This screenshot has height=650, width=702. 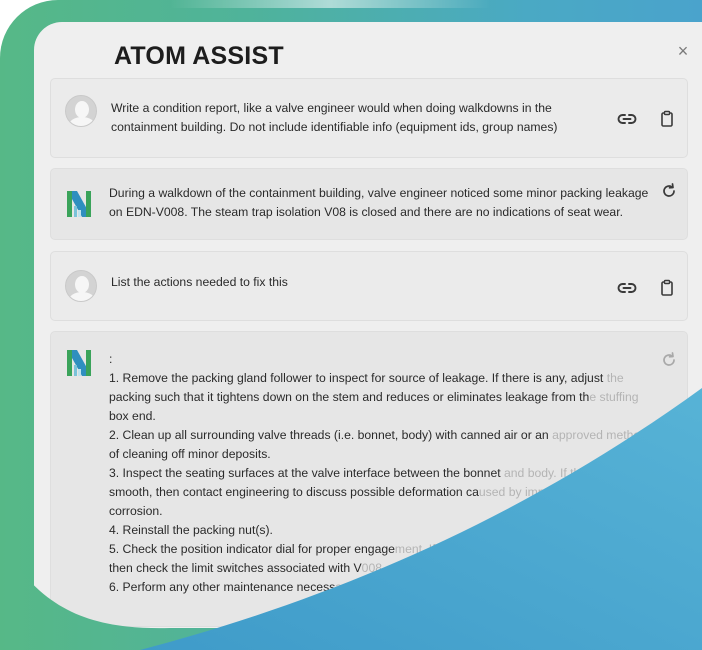 What do you see at coordinates (683, 51) in the screenshot?
I see `close-button: ×` at bounding box center [683, 51].